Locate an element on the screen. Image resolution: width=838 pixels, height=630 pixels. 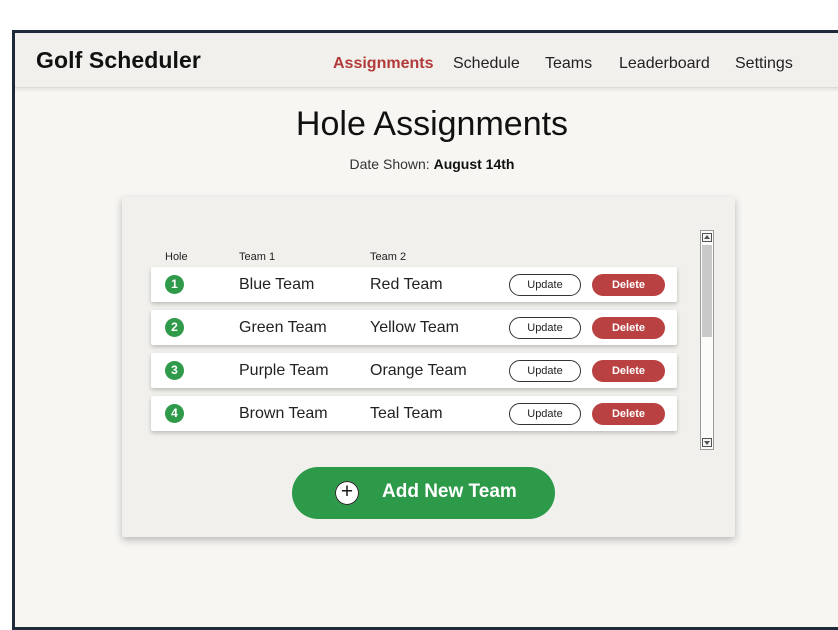
hole-number-badge: 1 is located at coordinates (174, 284).